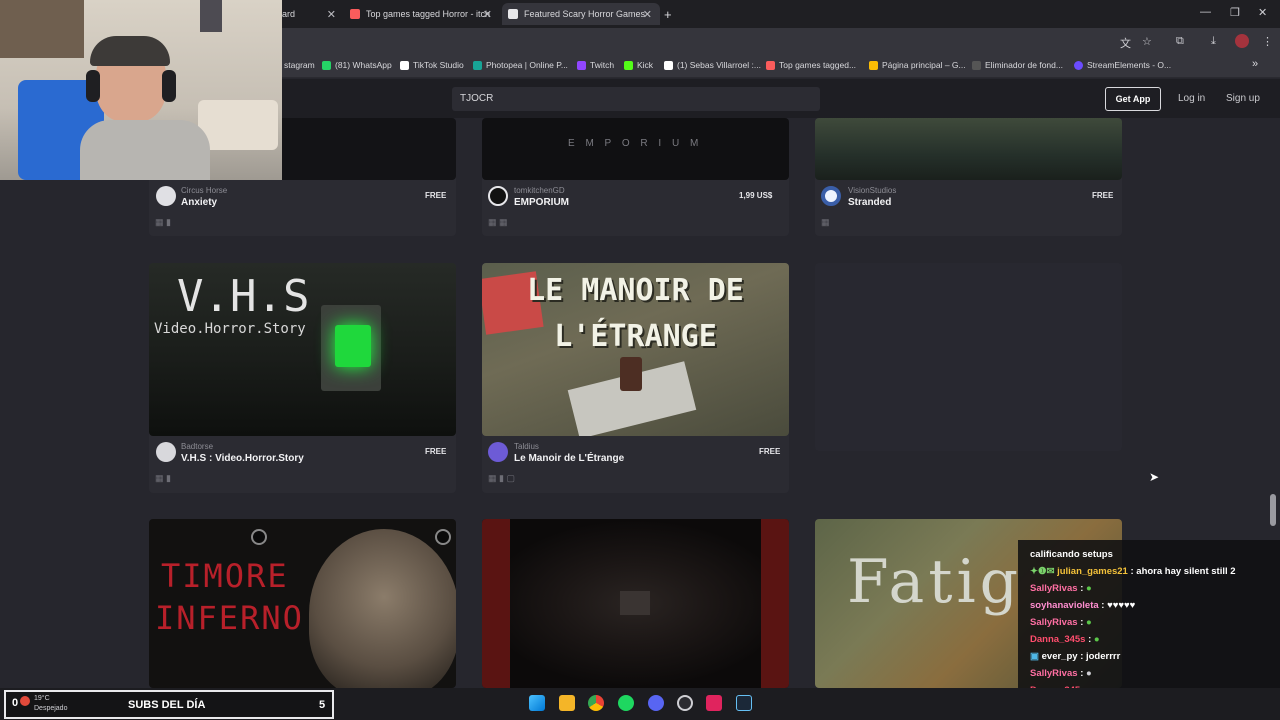 The image size is (1280, 720). What do you see at coordinates (567, 703) in the screenshot?
I see `file-explorer-icon` at bounding box center [567, 703].